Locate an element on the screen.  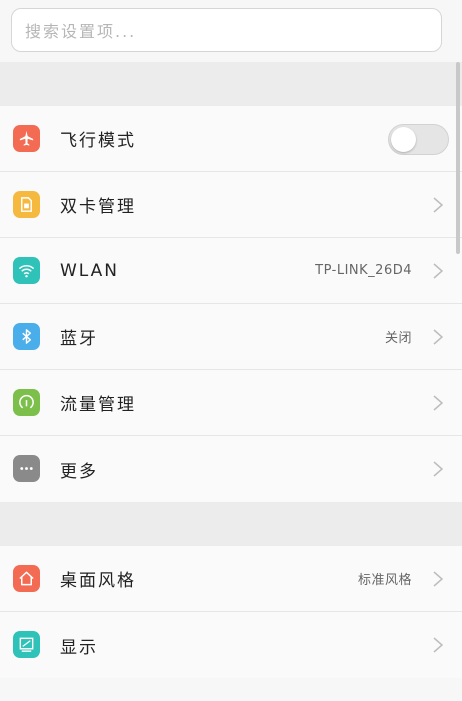
display-icon is located at coordinates (26, 644).